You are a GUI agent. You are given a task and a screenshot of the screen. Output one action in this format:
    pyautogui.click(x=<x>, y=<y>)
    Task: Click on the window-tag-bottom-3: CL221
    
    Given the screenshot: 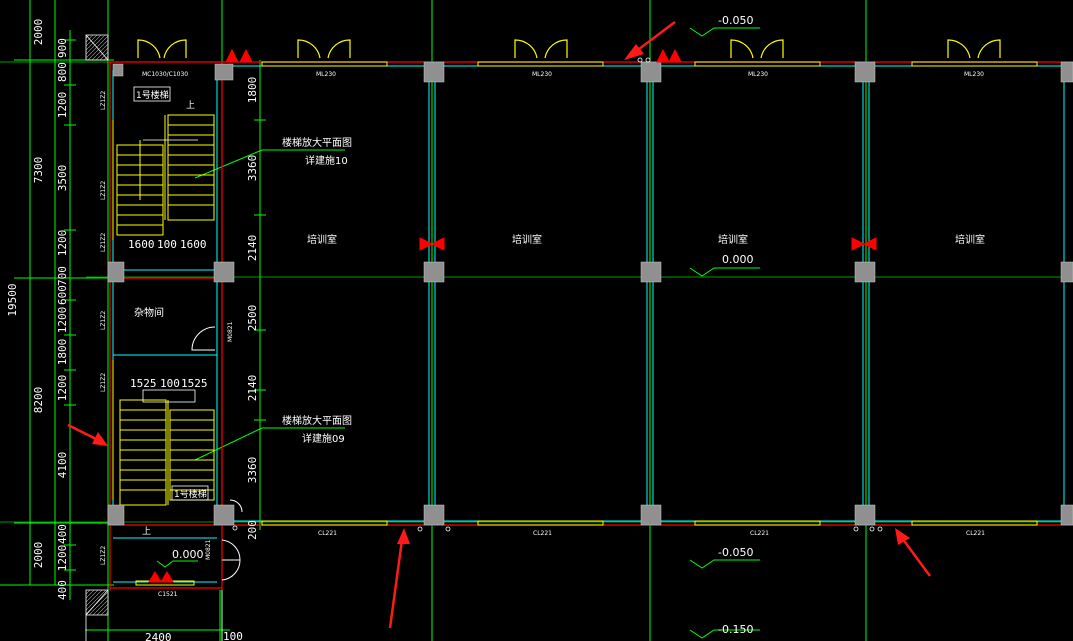 What is the action you would take?
    pyautogui.click(x=759, y=533)
    